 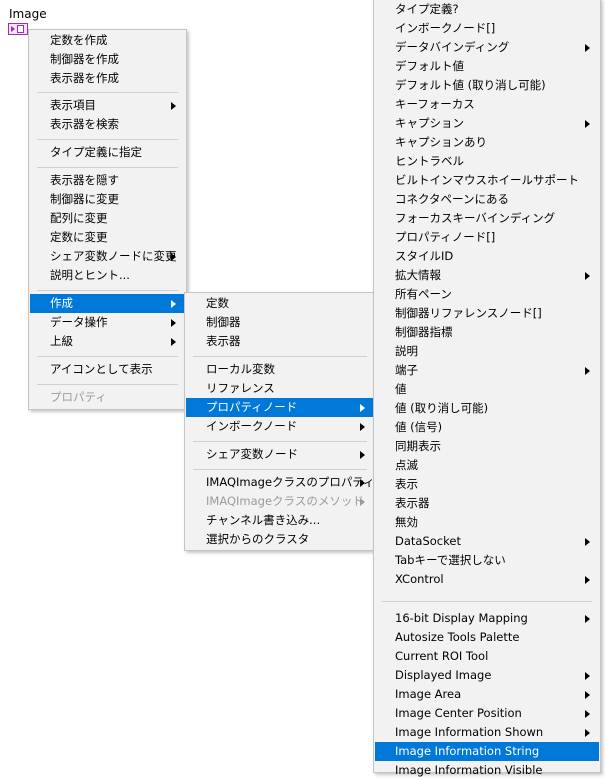 I want to click on menu3-item-16: 制御器リファレンスノード[], so click(x=487, y=313).